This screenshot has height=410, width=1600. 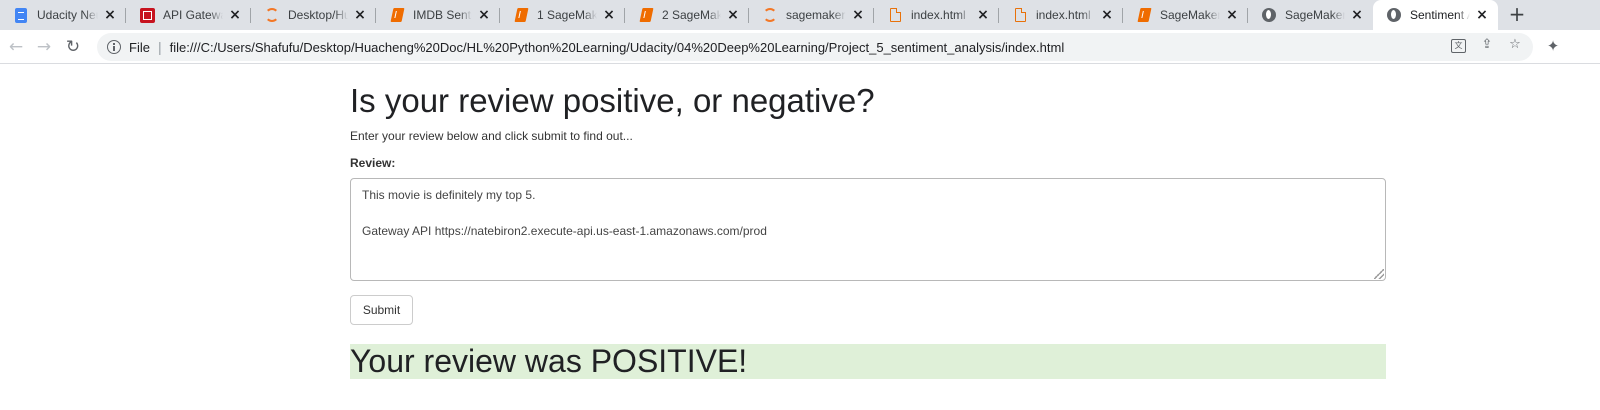 What do you see at coordinates (193, 15) in the screenshot?
I see `tab-title: API Gateway` at bounding box center [193, 15].